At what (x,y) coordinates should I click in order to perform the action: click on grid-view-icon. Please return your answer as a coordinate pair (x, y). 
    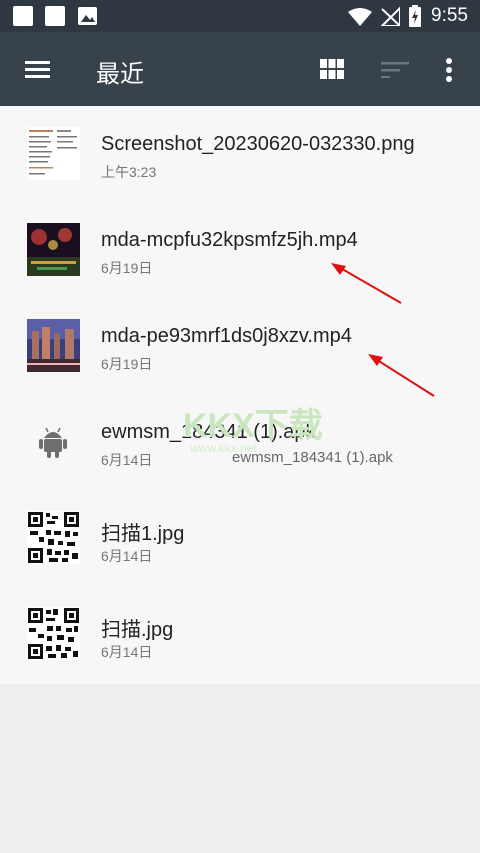
    Looking at the image, I should click on (332, 69).